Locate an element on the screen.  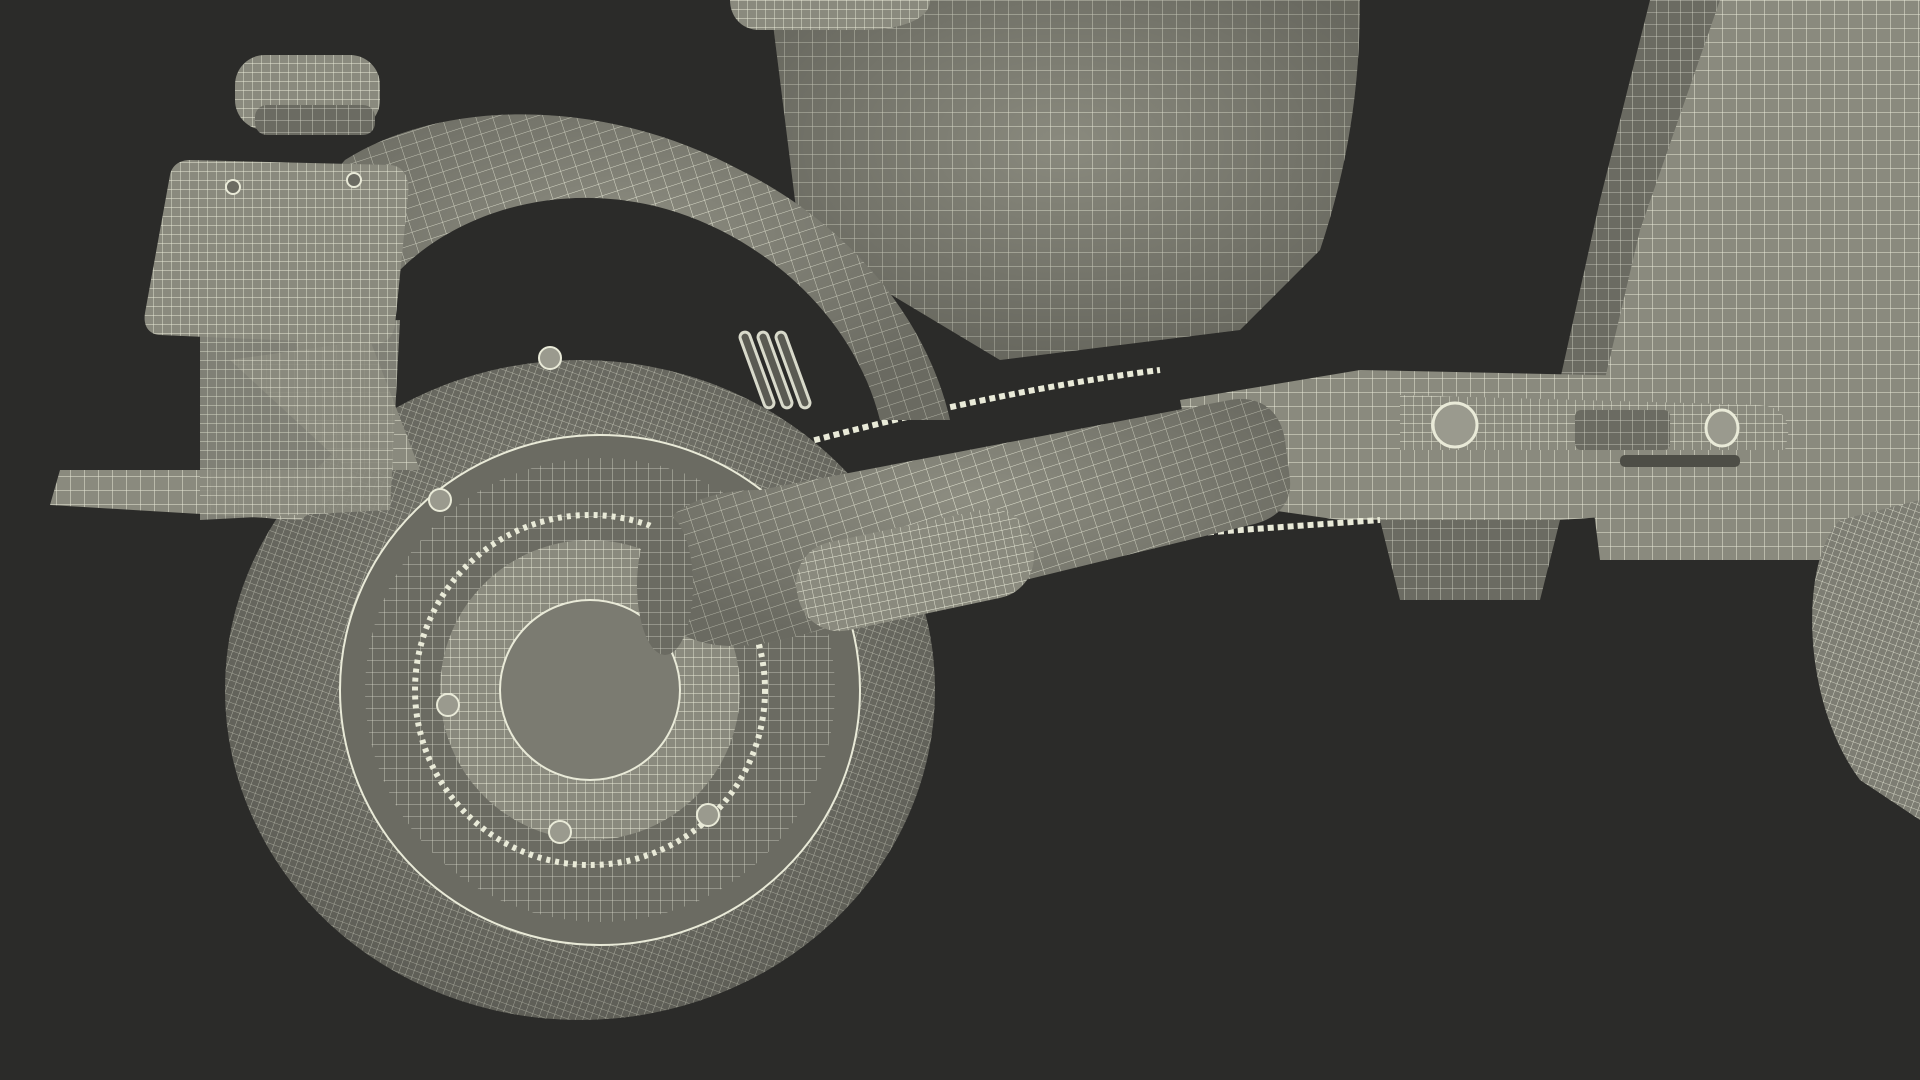
license-plate is located at coordinates (276, 252).